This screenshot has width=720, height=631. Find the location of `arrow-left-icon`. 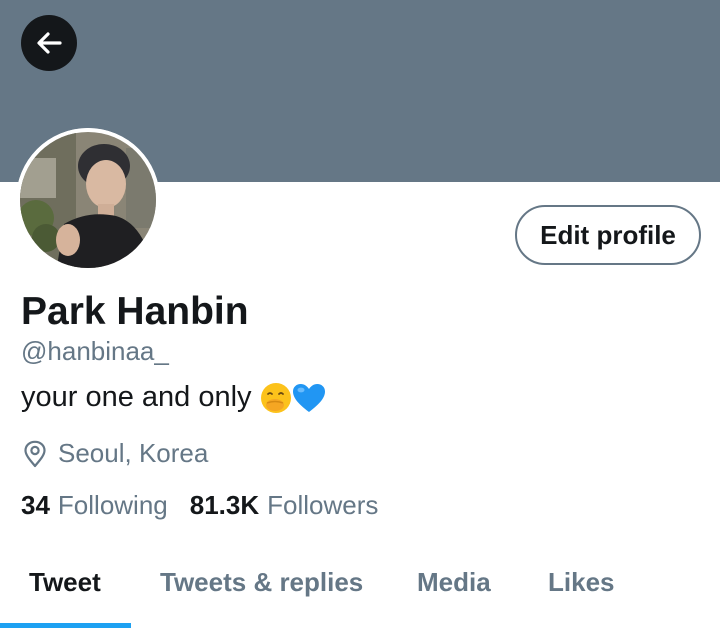

arrow-left-icon is located at coordinates (49, 43).